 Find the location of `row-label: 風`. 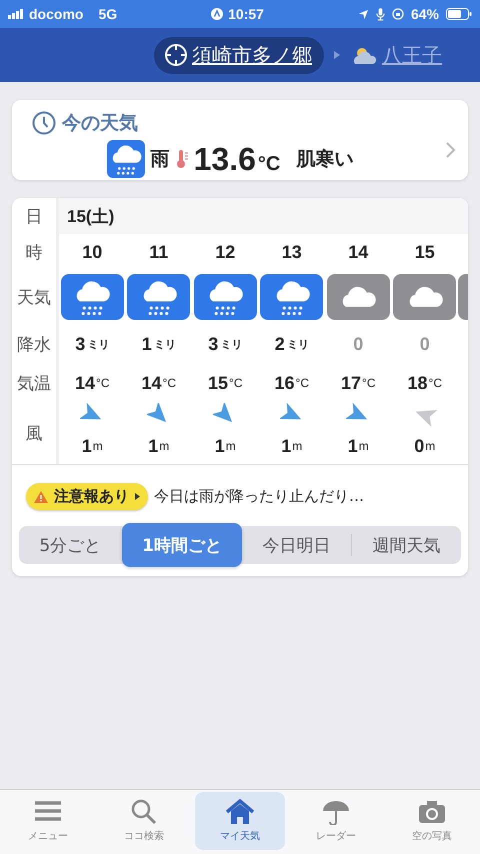

row-label: 風 is located at coordinates (34, 434).